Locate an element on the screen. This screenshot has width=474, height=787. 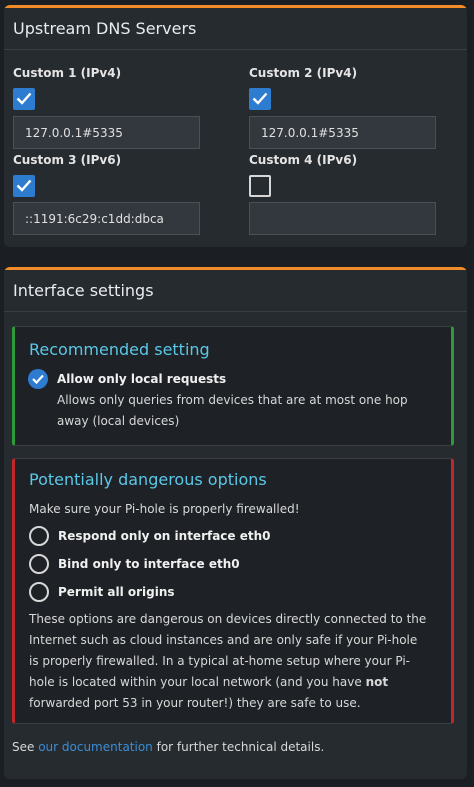
custom3-checkbox is located at coordinates (24, 186).